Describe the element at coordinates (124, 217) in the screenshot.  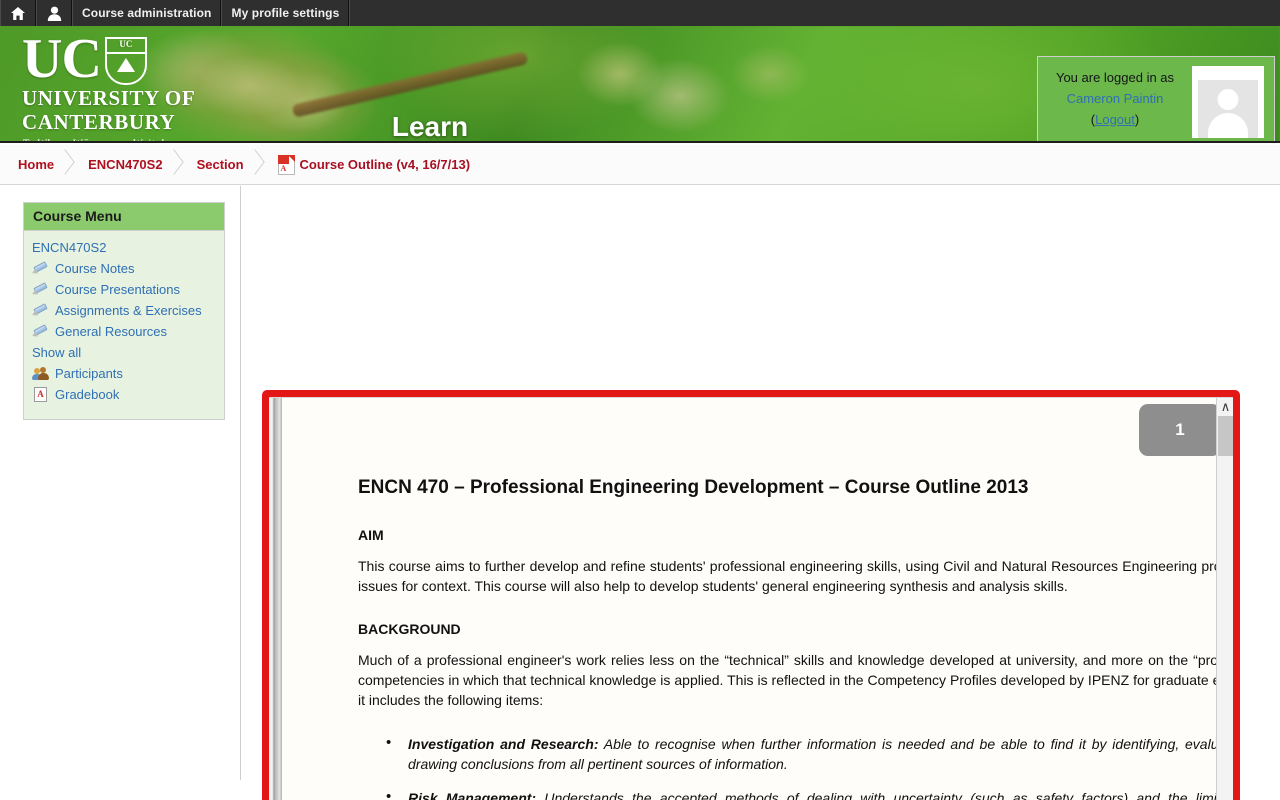
I see `course-menu-title: Course Menu` at that location.